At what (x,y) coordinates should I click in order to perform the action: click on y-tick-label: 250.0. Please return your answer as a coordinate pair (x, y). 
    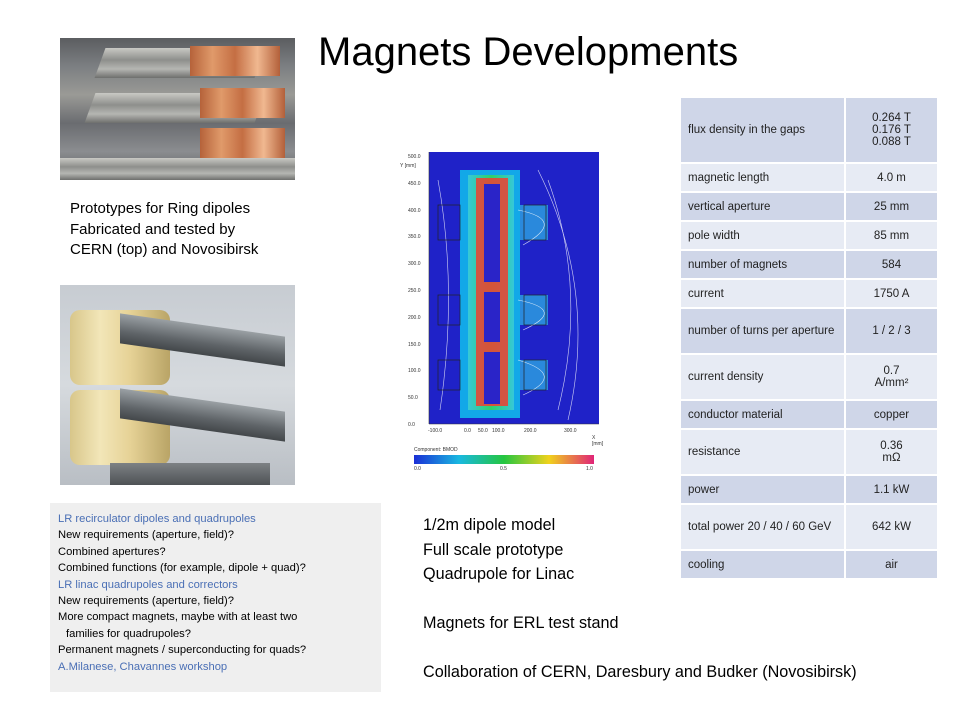
    Looking at the image, I should click on (414, 291).